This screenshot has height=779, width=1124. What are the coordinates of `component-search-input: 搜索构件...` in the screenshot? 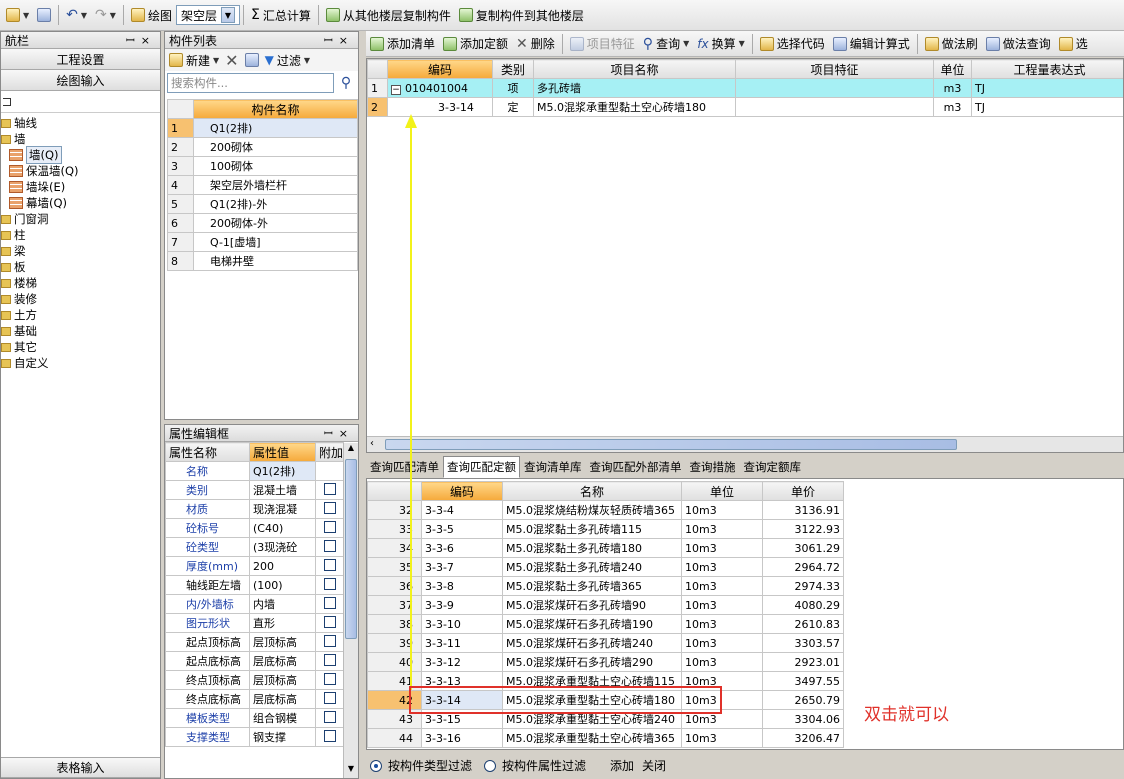 It's located at (250, 83).